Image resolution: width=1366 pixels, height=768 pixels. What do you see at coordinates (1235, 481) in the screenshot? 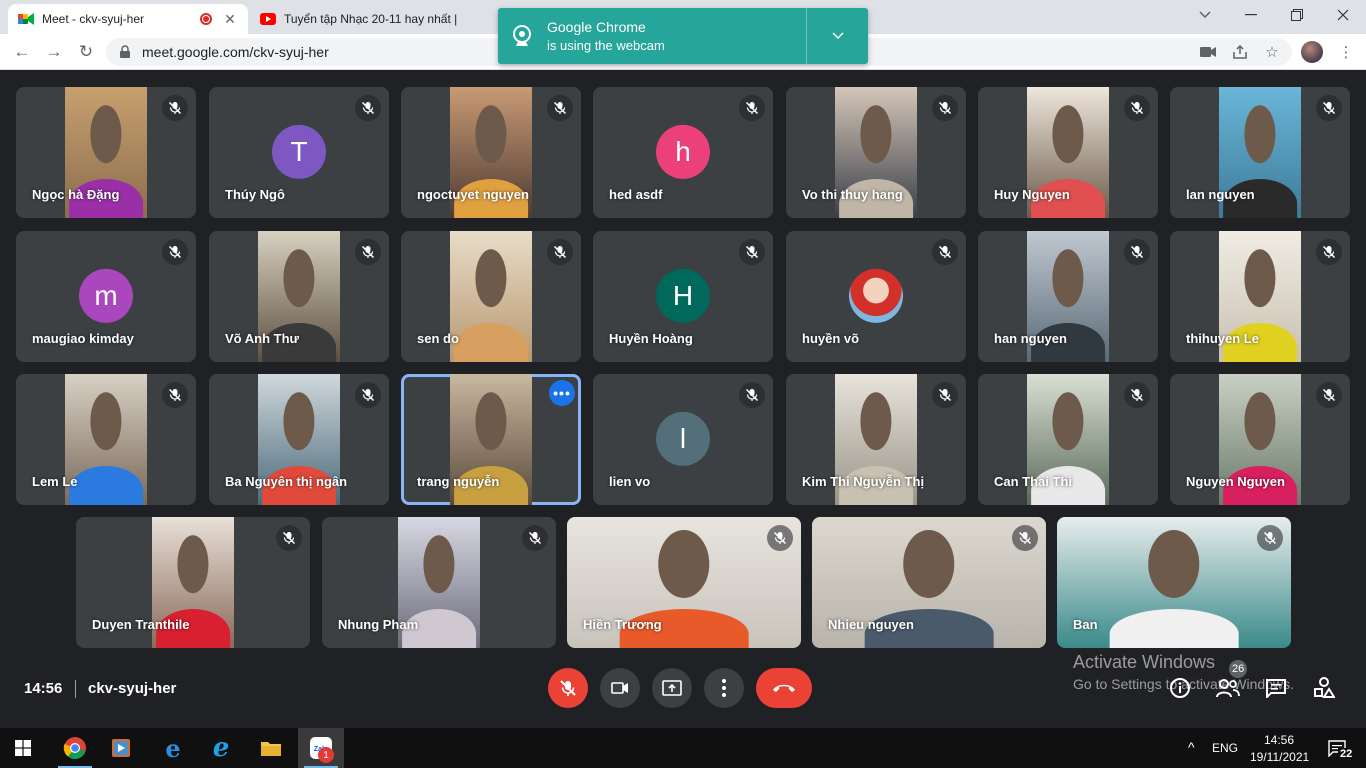
I see `participant-name: Nguyen Nguyen` at bounding box center [1235, 481].